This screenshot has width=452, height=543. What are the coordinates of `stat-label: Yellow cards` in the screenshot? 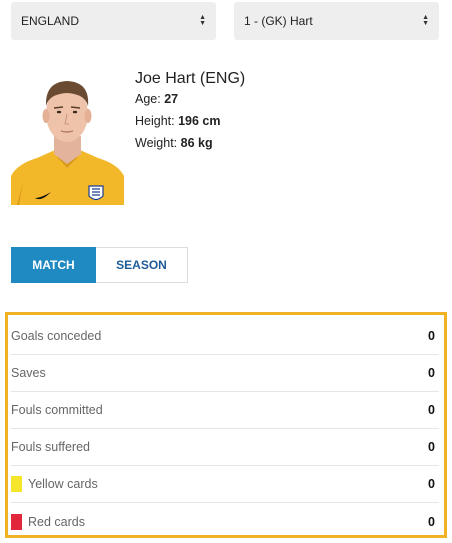 It's located at (63, 484).